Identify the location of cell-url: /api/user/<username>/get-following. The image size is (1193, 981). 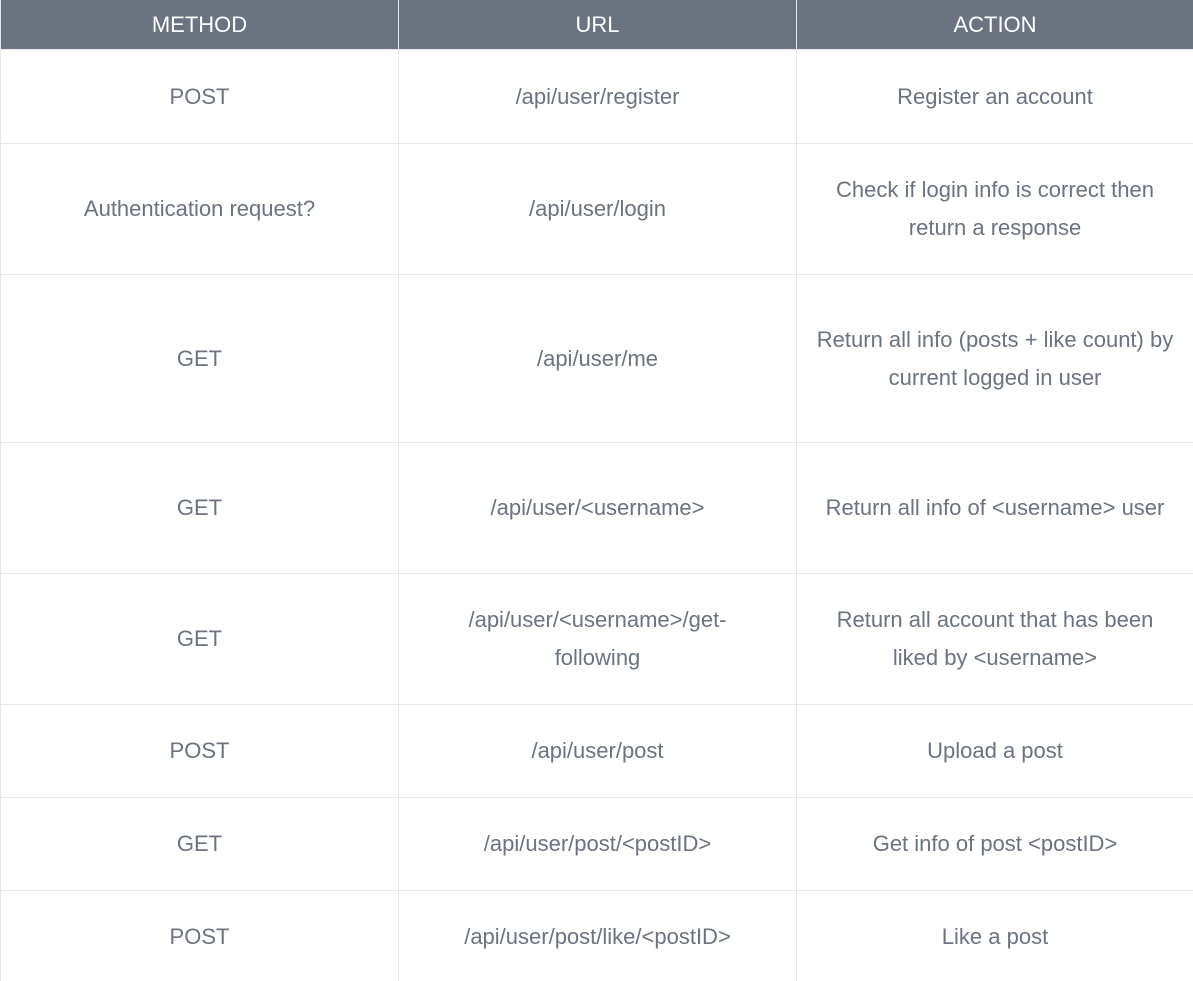
(597, 639).